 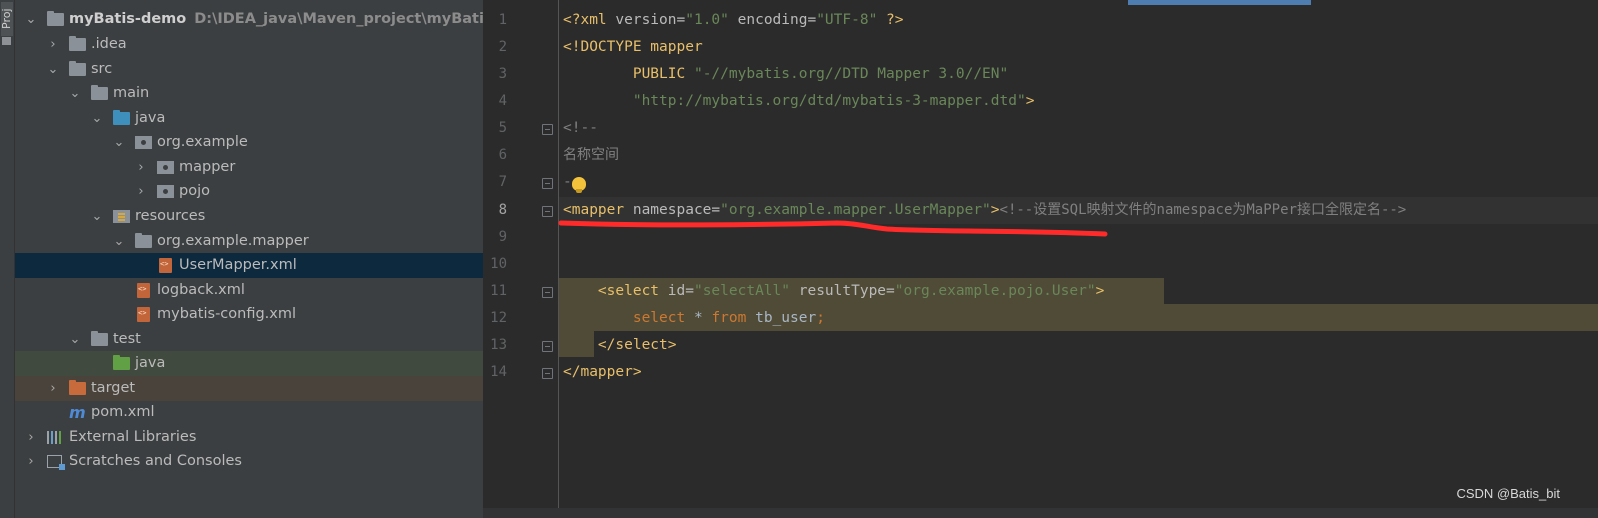 I want to click on line-number: 14, so click(x=498, y=372).